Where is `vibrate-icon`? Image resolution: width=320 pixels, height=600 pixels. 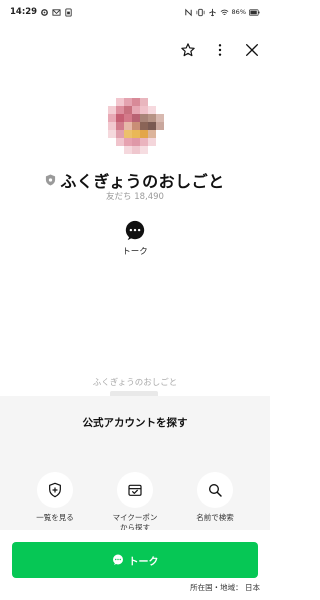 vibrate-icon is located at coordinates (200, 12).